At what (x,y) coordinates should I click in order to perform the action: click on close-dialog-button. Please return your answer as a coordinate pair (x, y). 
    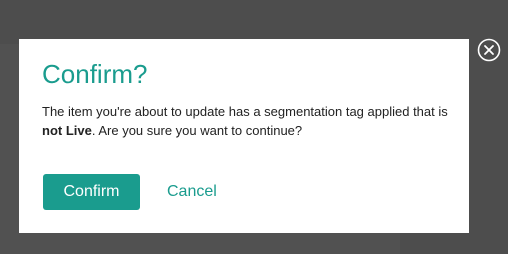
    Looking at the image, I should click on (489, 50).